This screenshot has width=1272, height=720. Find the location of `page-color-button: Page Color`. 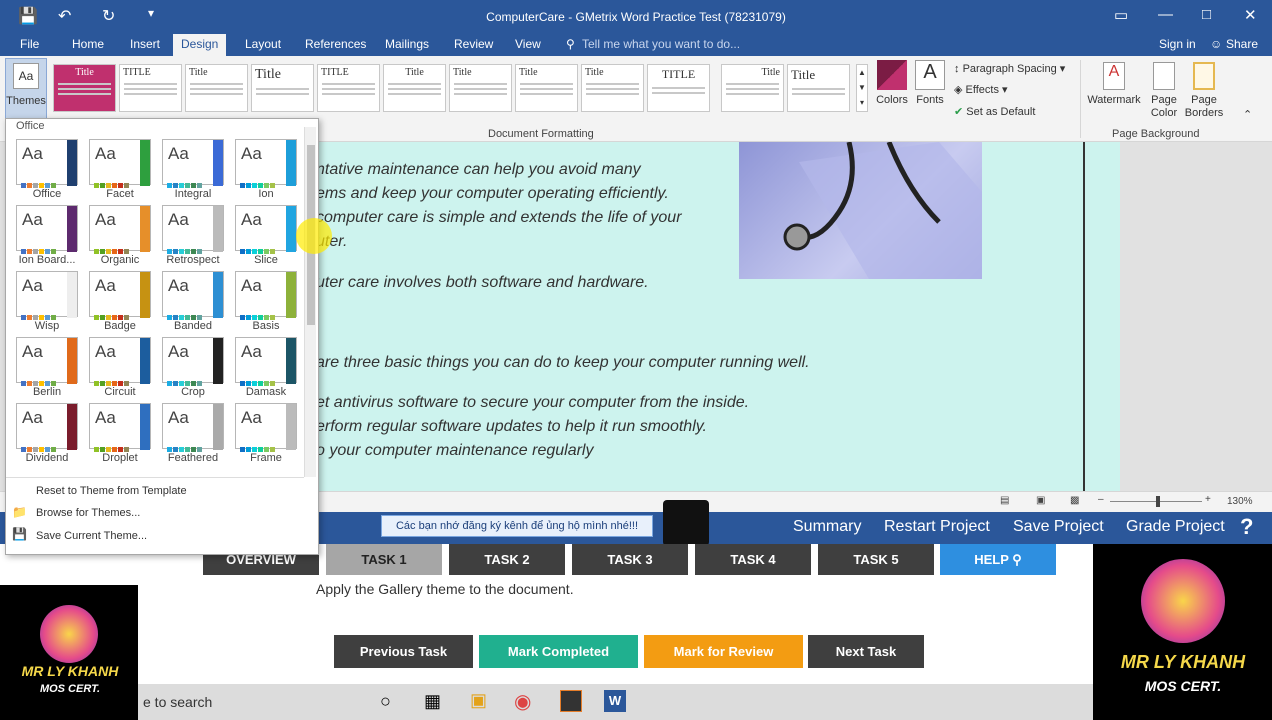

page-color-button: Page Color is located at coordinates (1164, 91).